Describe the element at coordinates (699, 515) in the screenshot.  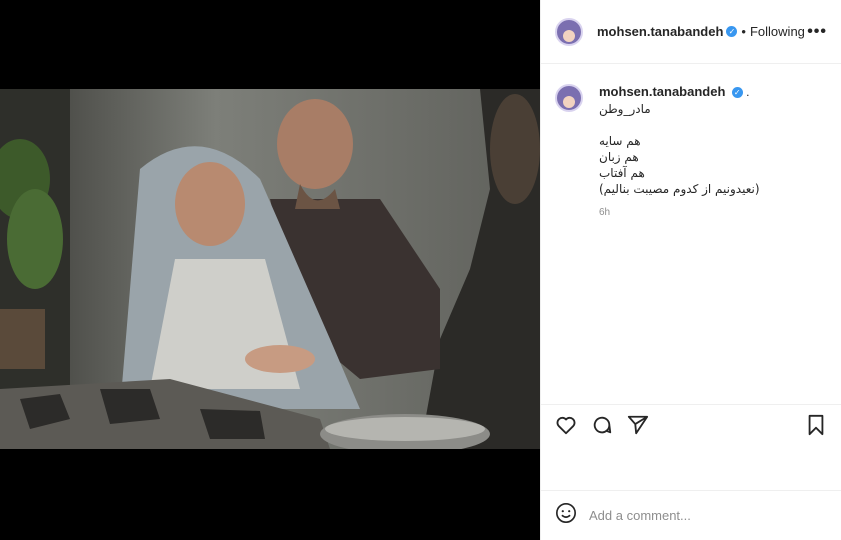
I see `comment-input` at that location.